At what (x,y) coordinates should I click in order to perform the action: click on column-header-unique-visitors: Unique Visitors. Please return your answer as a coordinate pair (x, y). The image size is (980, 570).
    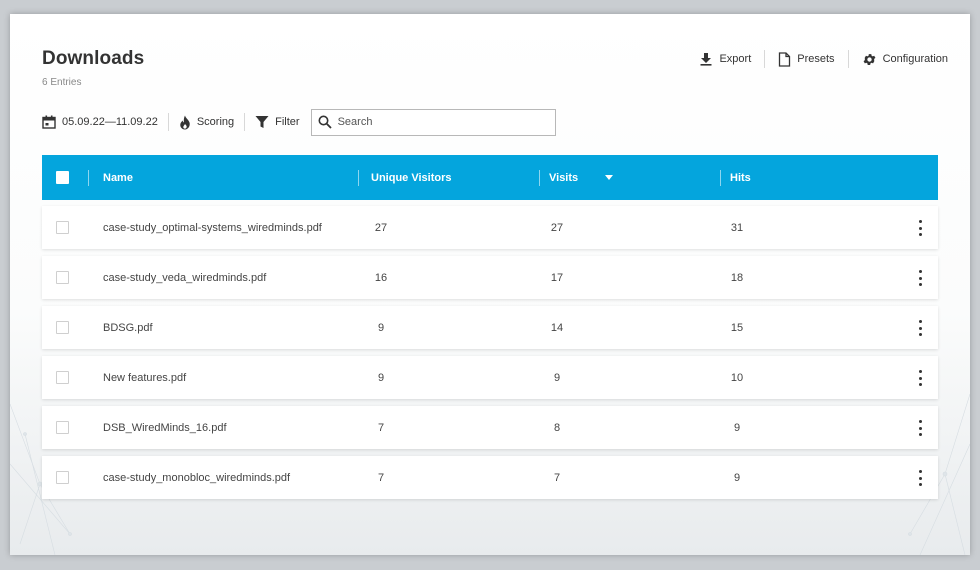
    Looking at the image, I should click on (411, 177).